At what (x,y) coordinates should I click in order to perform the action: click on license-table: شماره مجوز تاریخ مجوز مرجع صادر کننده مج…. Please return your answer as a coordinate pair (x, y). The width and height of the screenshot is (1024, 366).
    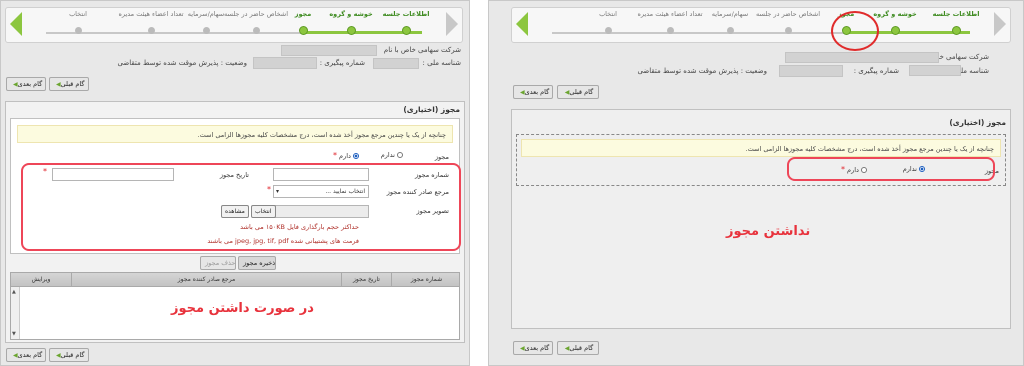
    Looking at the image, I should click on (235, 306).